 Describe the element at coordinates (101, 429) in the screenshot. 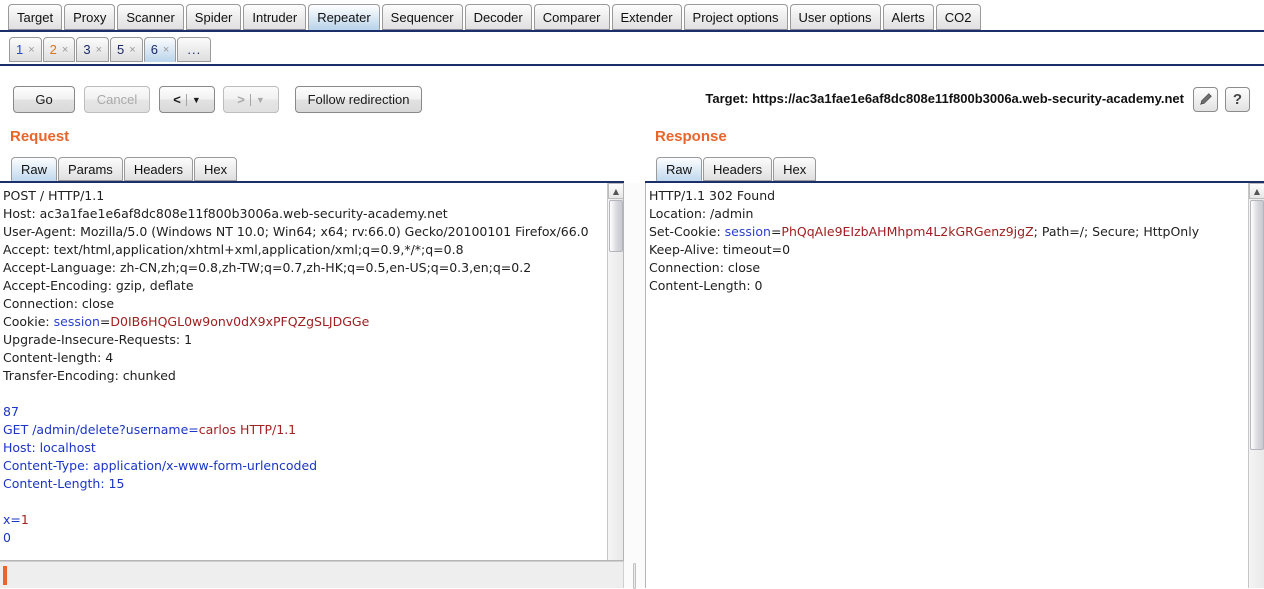

I see `request-line-text: GET /admin/delete?username=` at that location.